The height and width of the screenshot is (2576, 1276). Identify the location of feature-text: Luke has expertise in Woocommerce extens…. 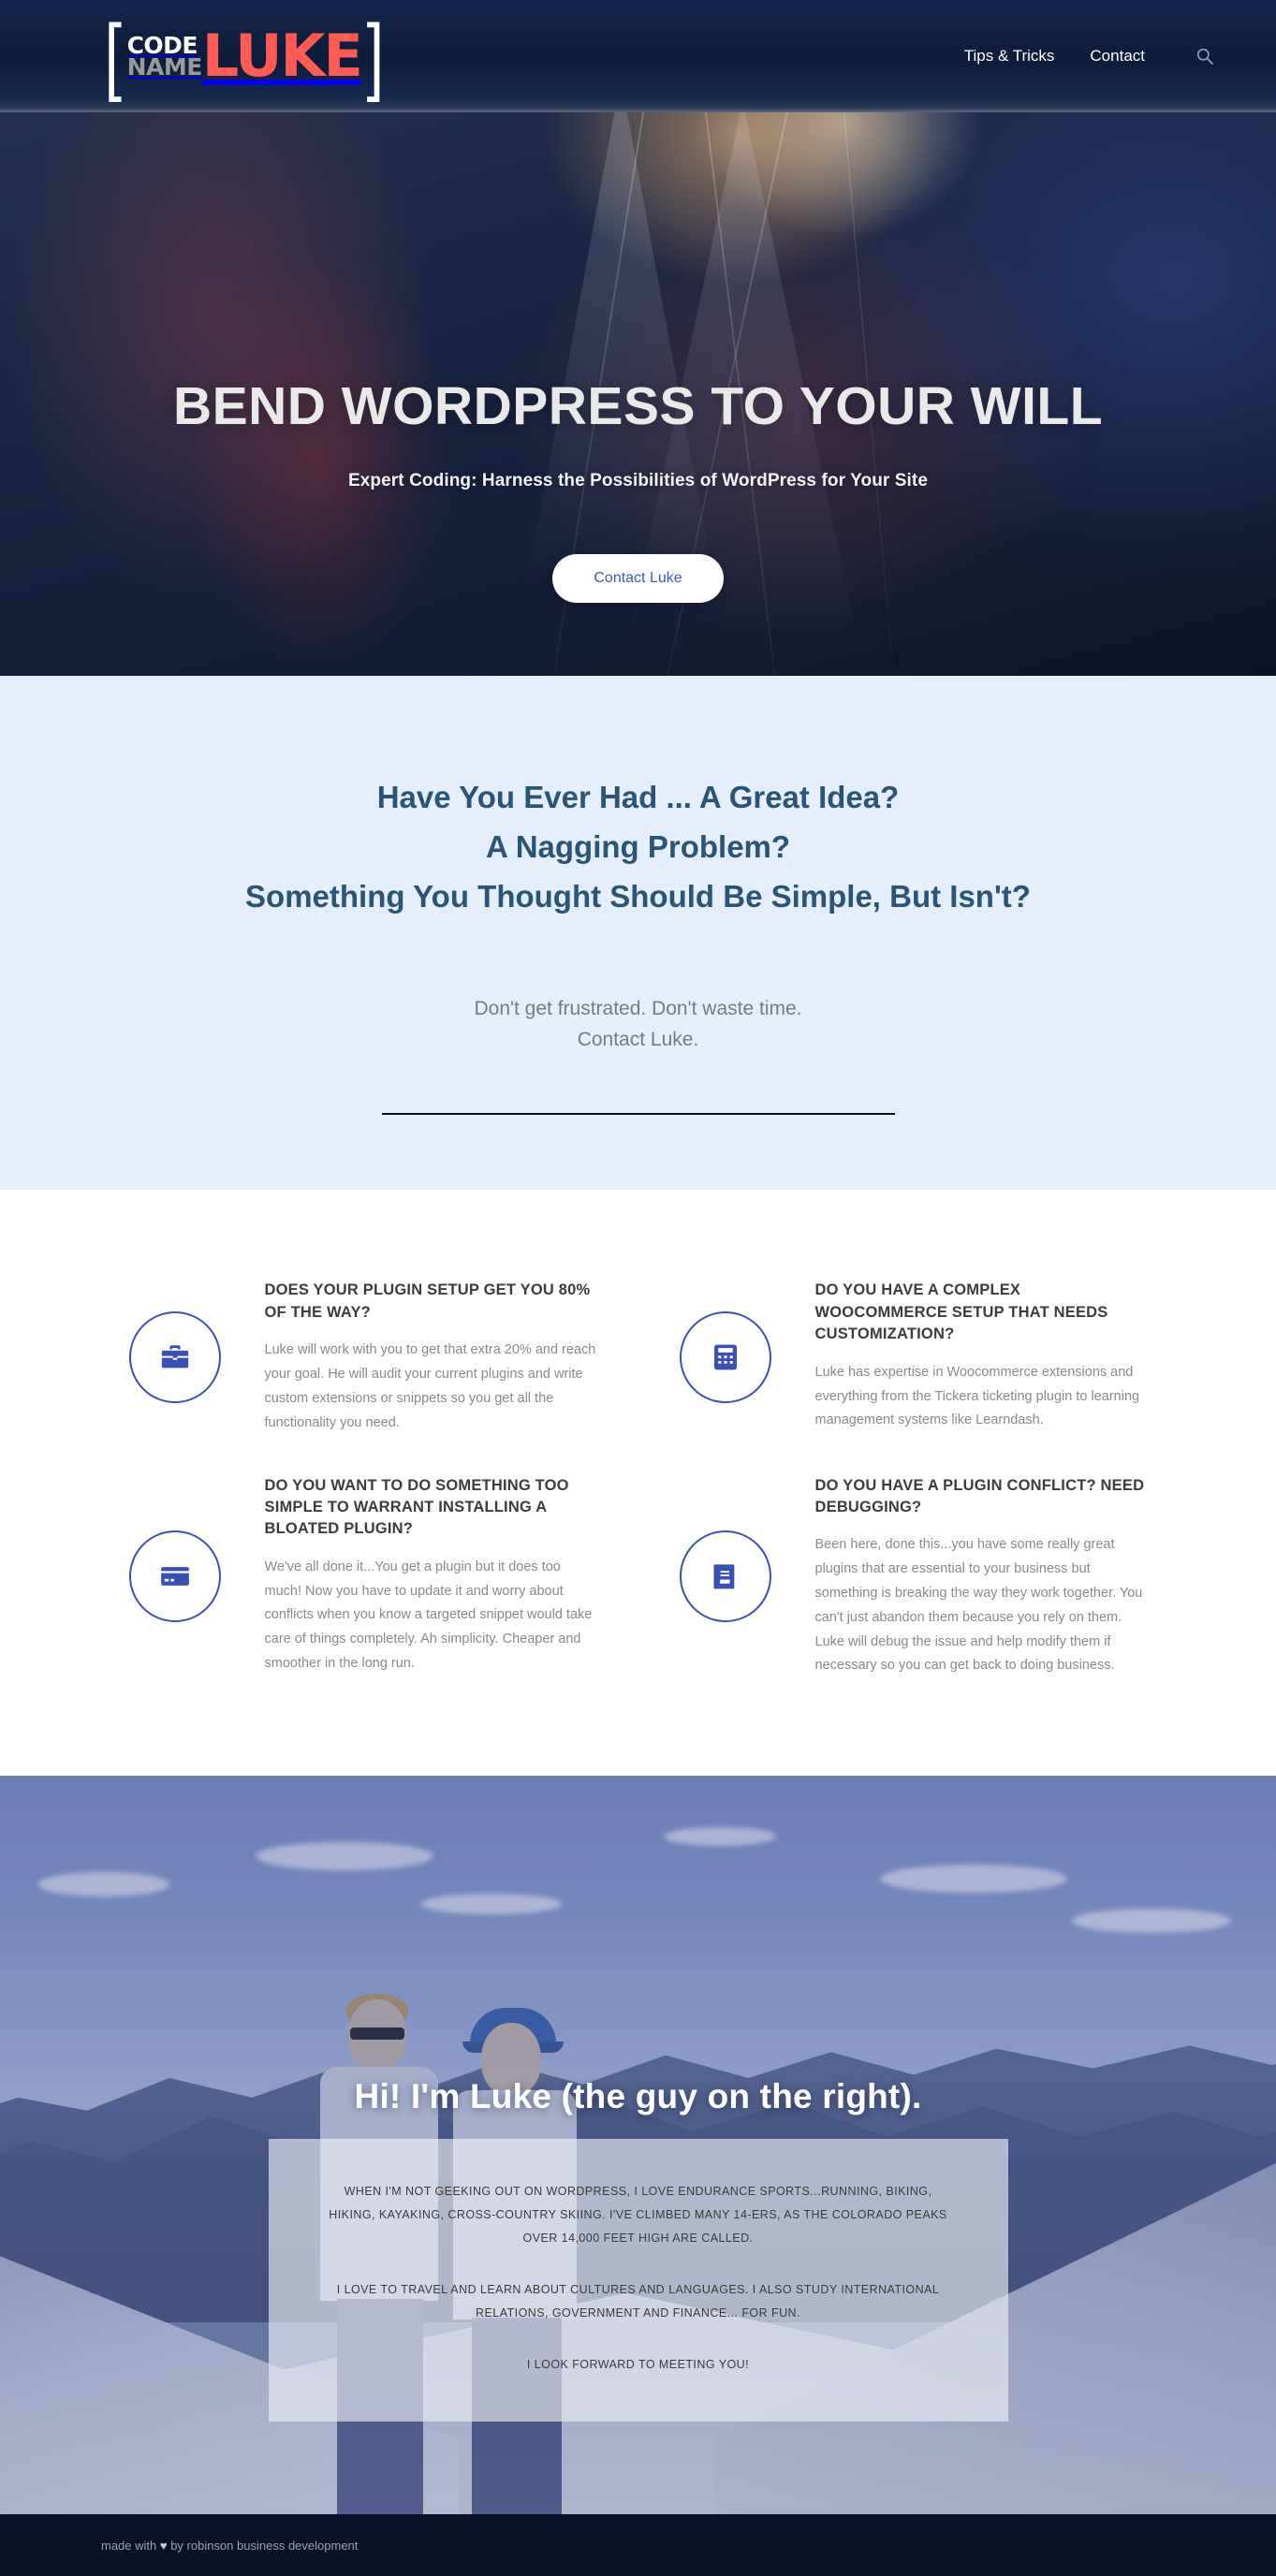
(977, 1396).